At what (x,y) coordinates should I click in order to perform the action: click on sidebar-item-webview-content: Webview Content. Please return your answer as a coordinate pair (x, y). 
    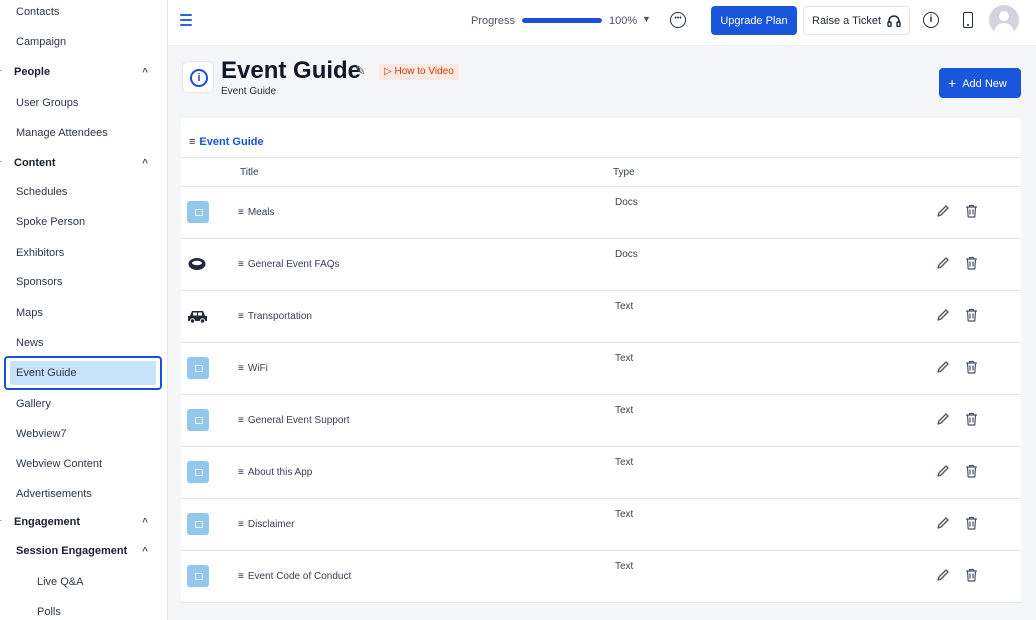
    Looking at the image, I should click on (83, 464).